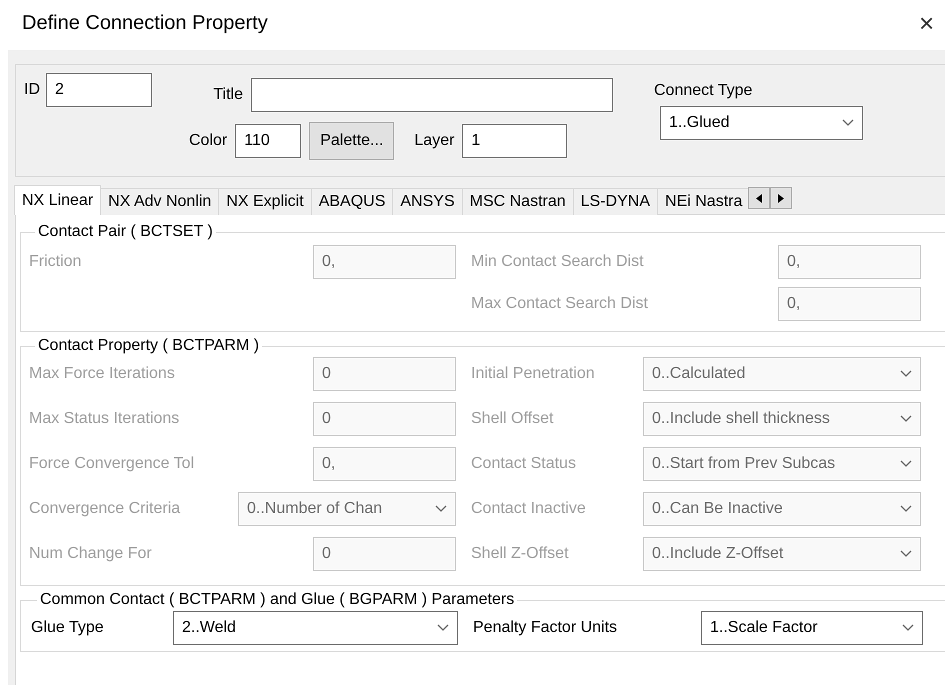 The image size is (945, 685). I want to click on field-label: Contact Inactive, so click(529, 509).